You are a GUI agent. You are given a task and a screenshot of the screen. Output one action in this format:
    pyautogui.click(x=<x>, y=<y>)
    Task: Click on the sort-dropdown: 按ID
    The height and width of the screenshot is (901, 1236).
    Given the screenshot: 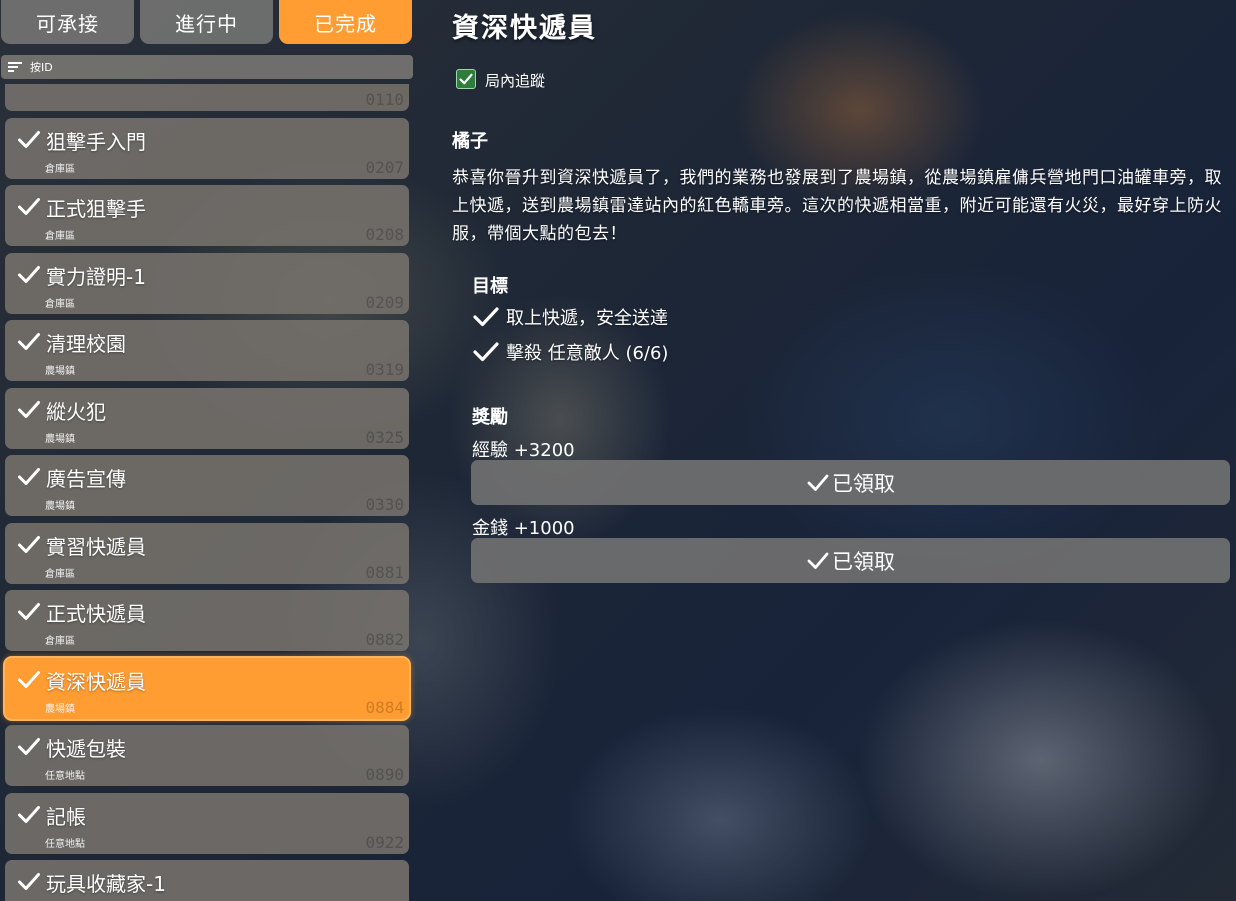 What is the action you would take?
    pyautogui.click(x=207, y=67)
    